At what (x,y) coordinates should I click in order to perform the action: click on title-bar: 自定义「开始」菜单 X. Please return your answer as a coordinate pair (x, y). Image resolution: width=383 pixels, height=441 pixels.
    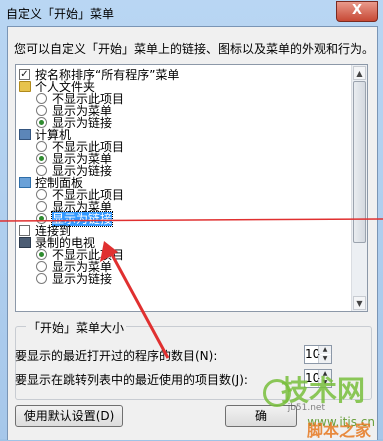
    Looking at the image, I should click on (191, 13).